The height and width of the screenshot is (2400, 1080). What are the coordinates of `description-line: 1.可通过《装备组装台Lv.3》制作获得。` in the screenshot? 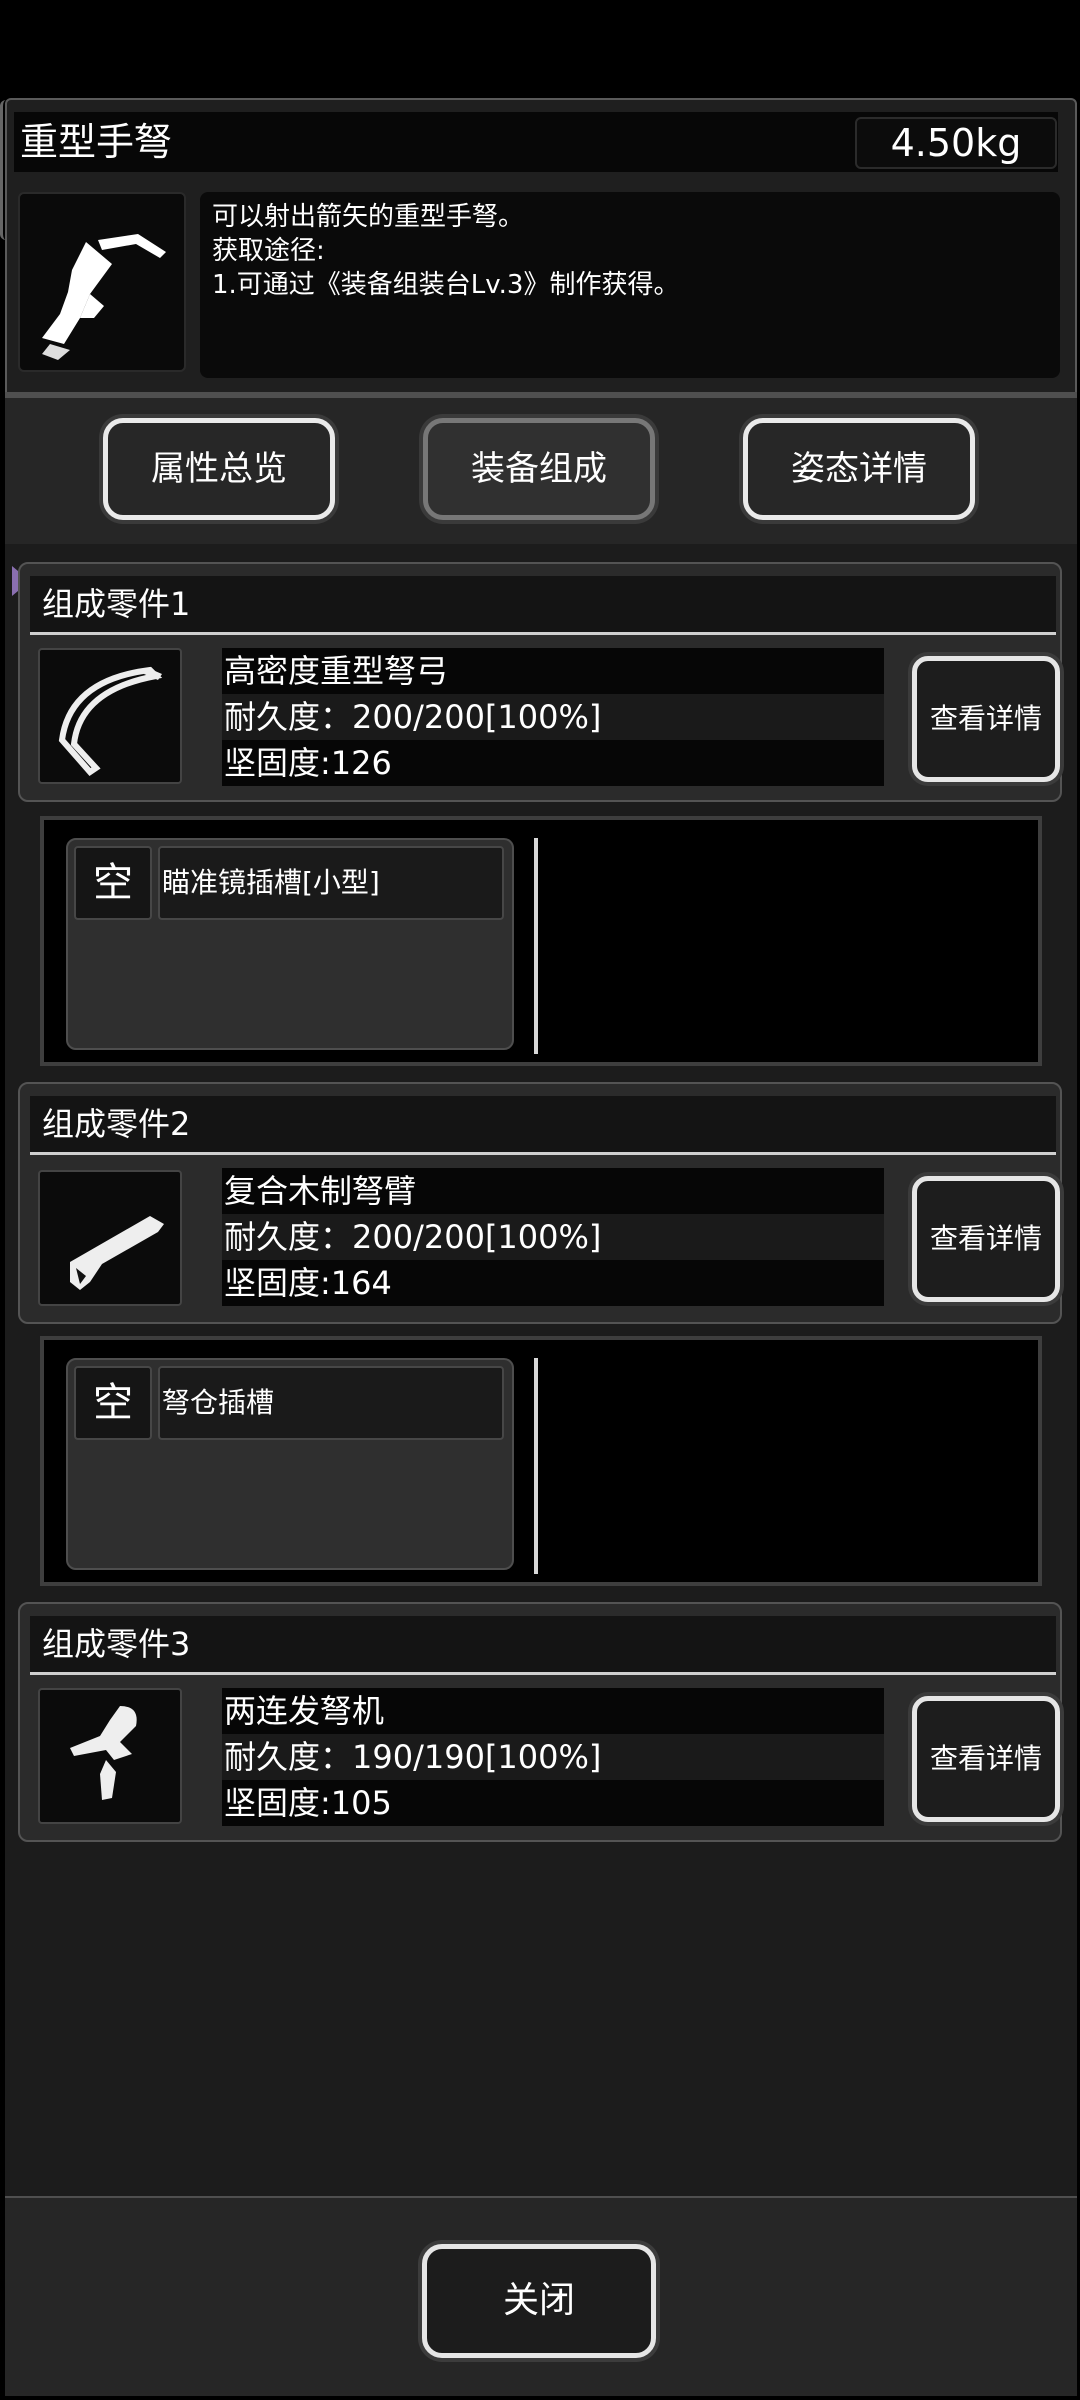 It's located at (446, 285).